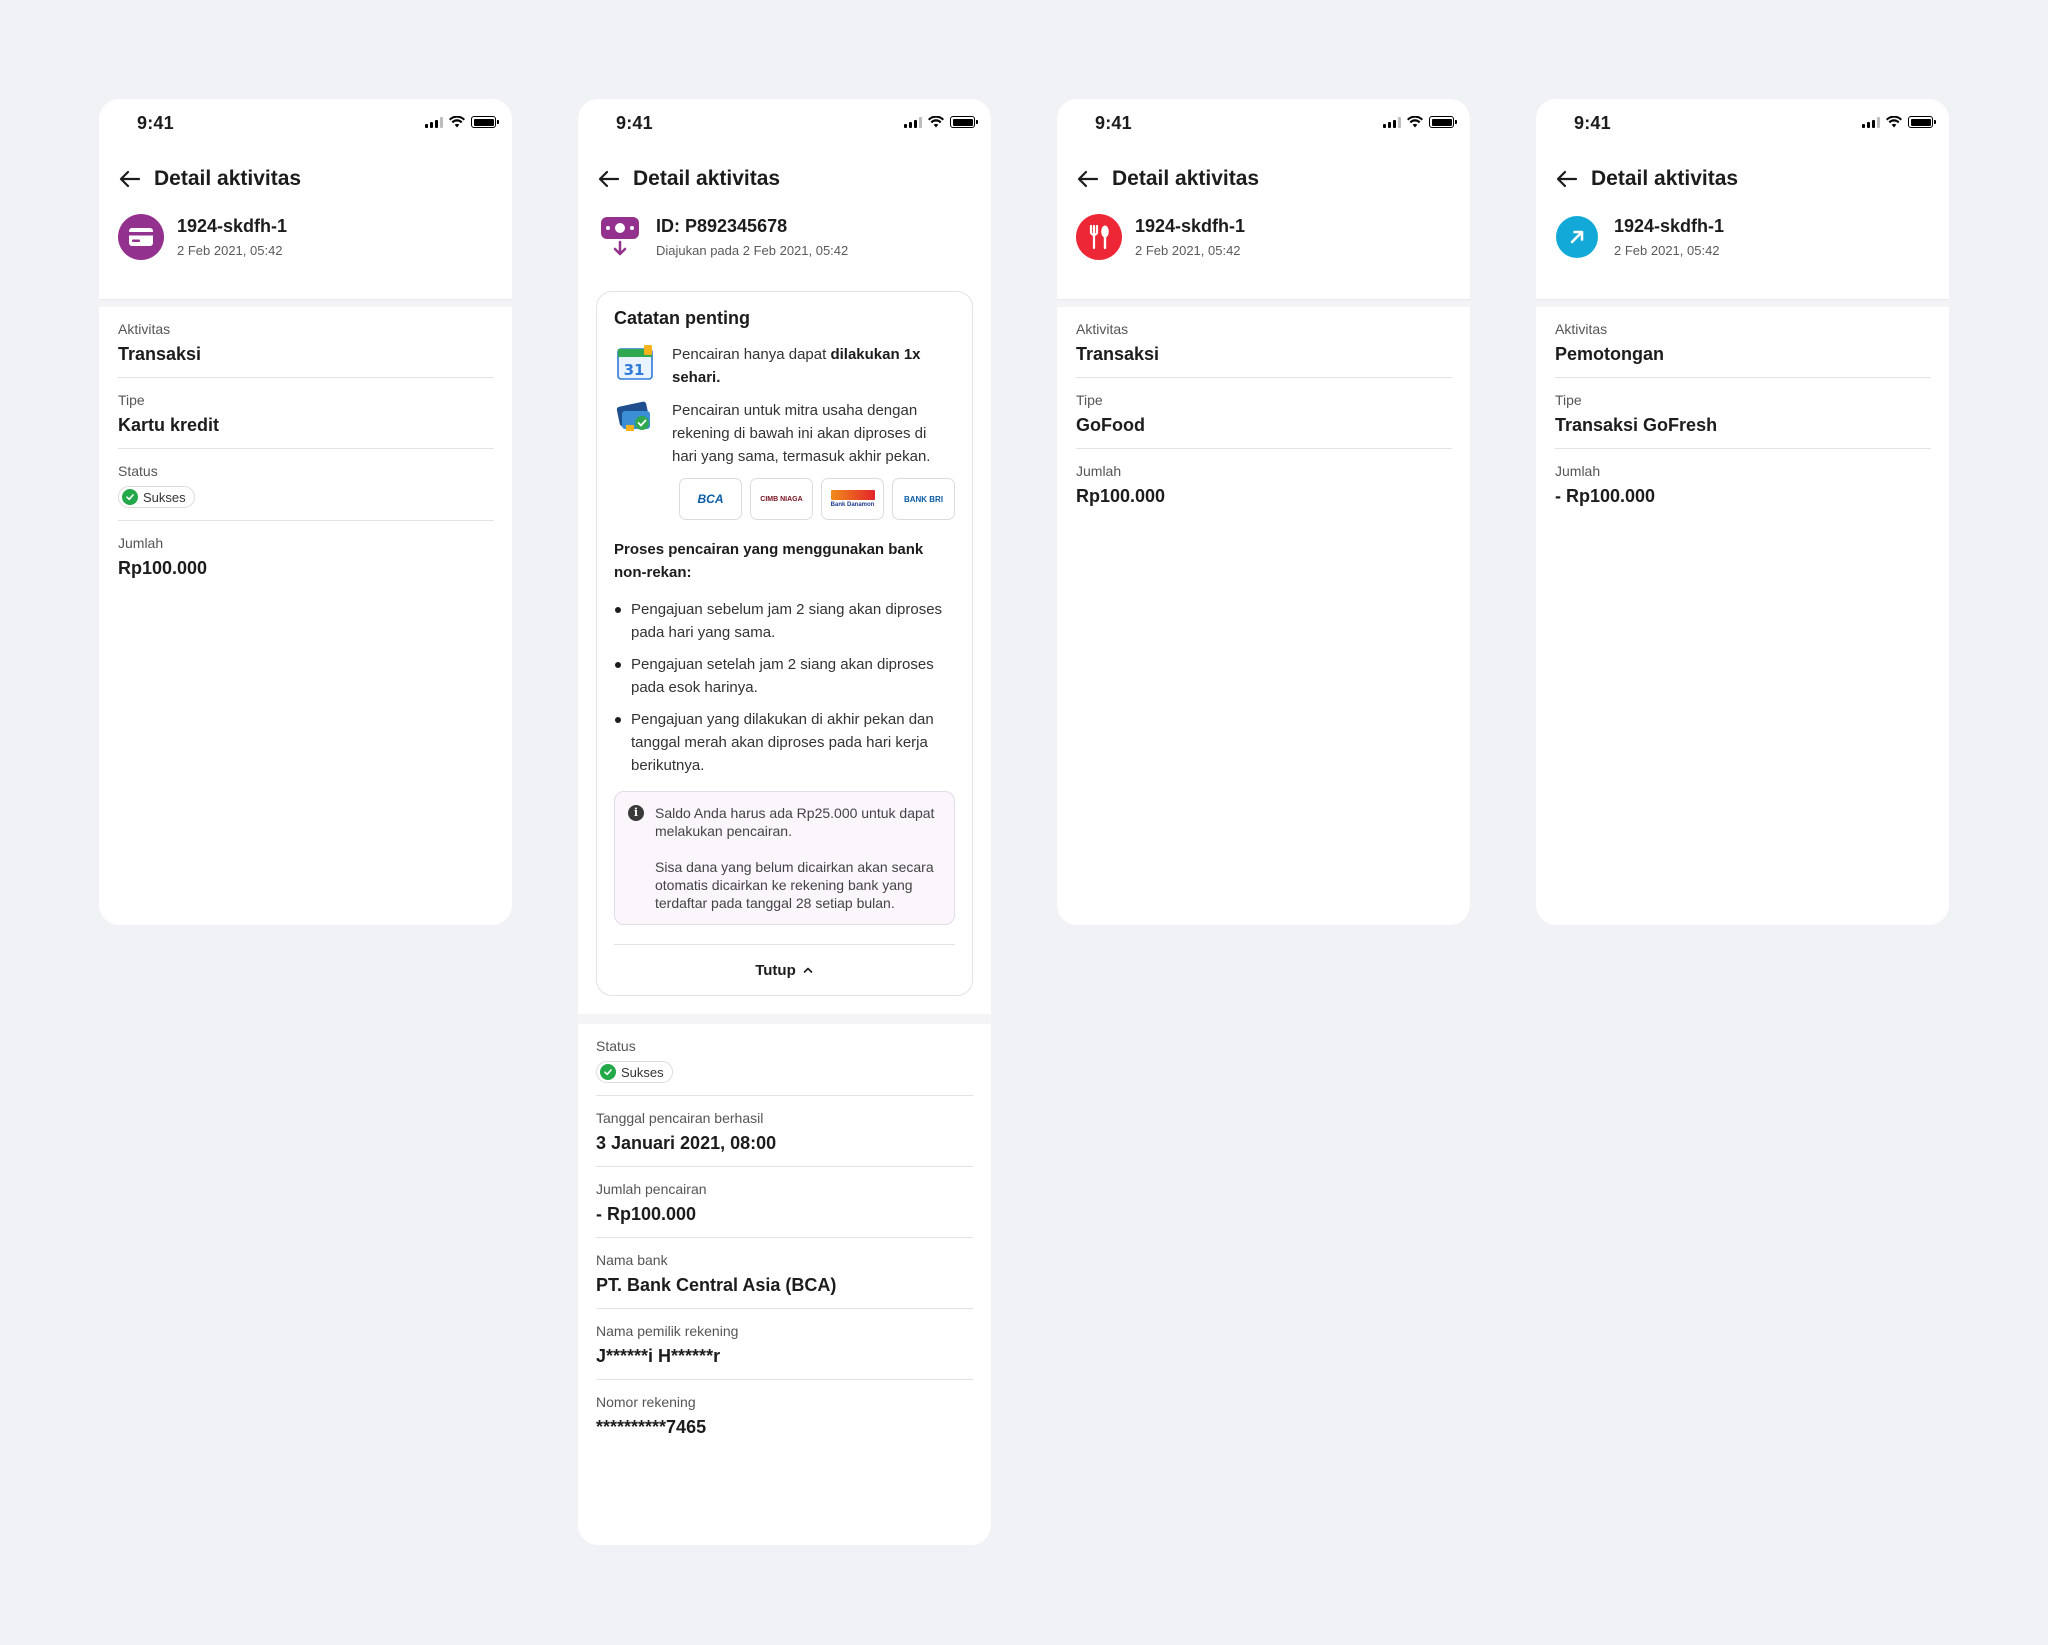 The width and height of the screenshot is (2048, 1645). I want to click on row-value: Kartu kredit, so click(169, 425).